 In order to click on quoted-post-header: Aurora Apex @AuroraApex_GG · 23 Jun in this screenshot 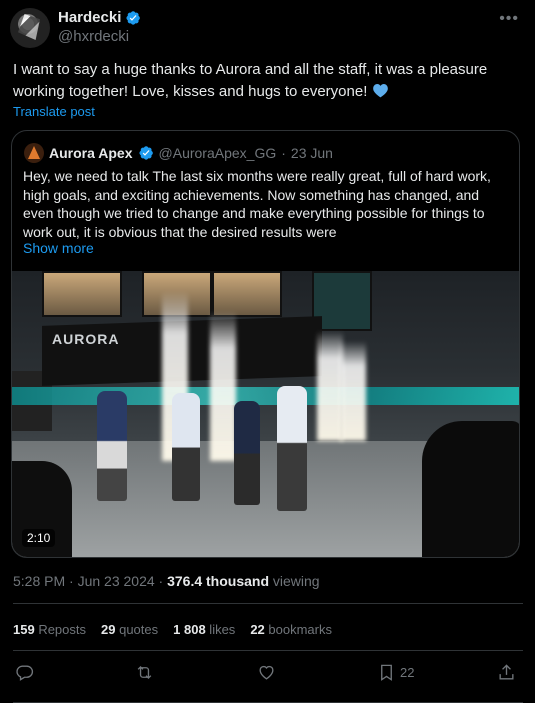, I will do `click(178, 153)`.